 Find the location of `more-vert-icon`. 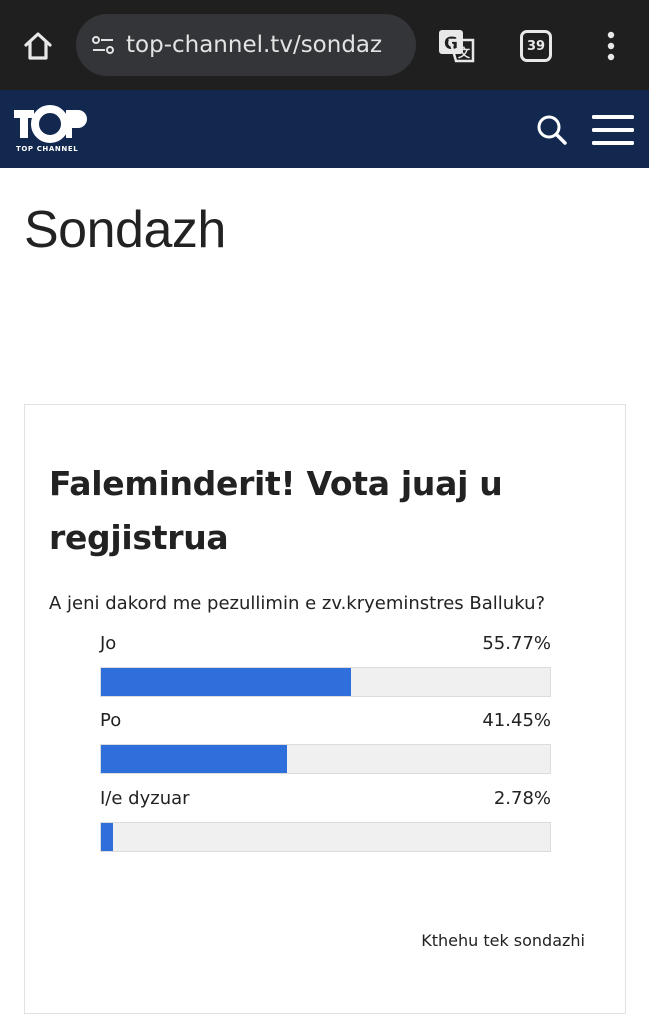

more-vert-icon is located at coordinates (611, 46).